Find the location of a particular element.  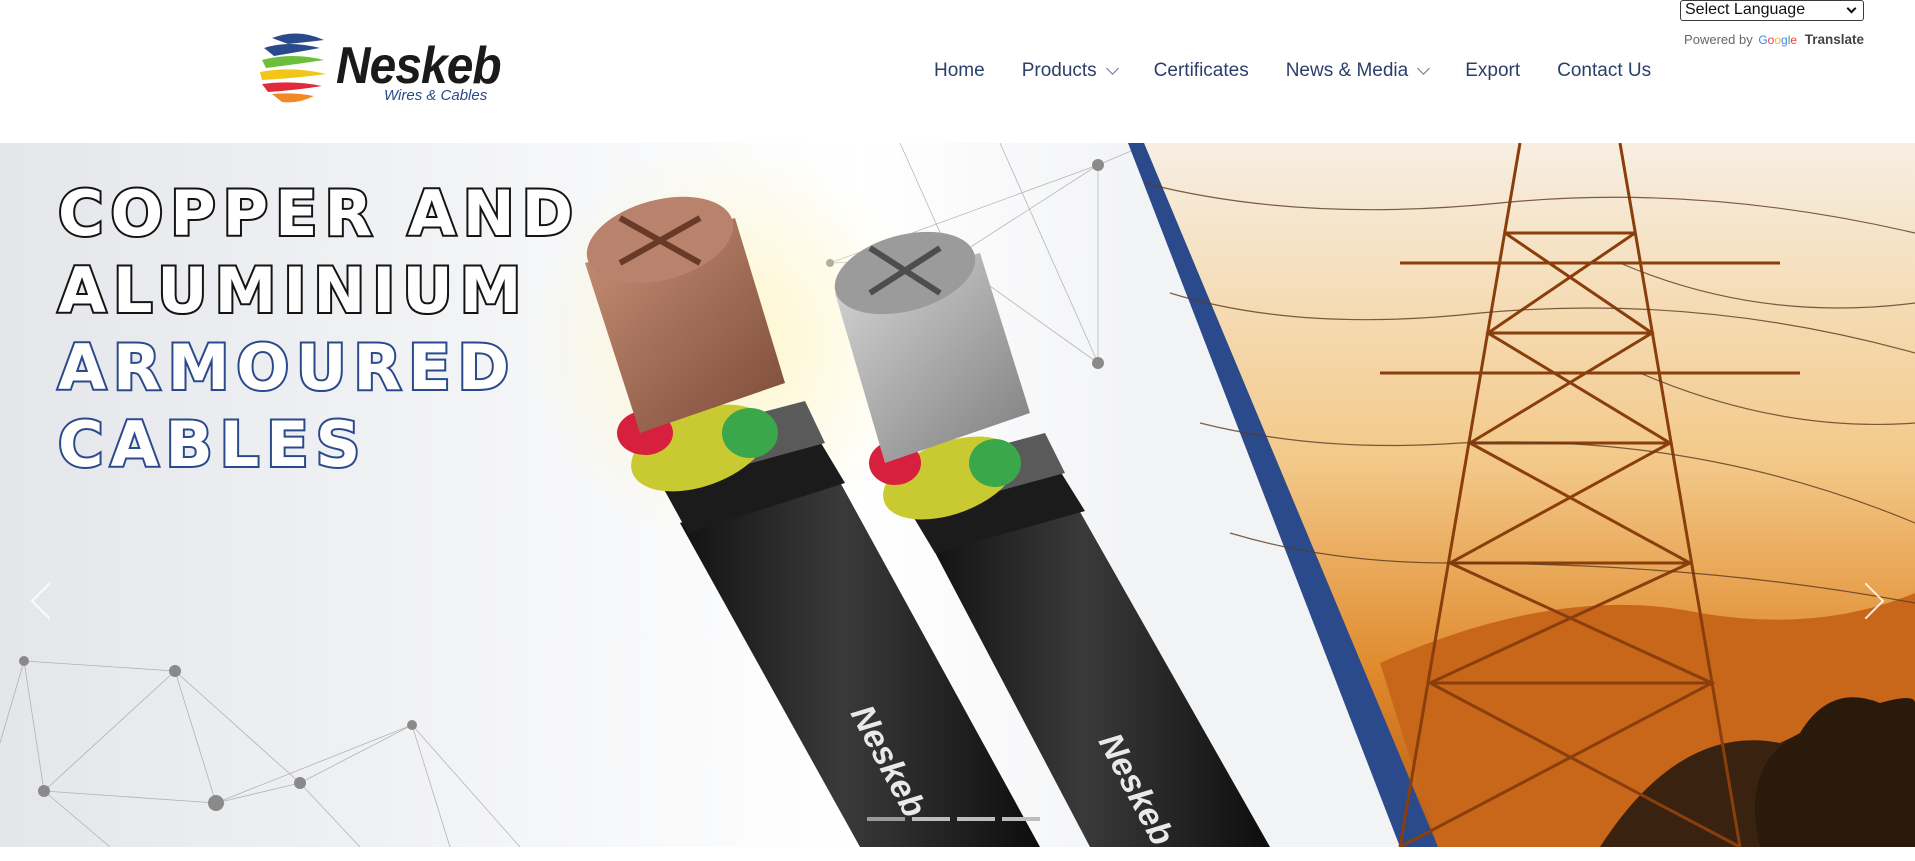

nav-certificates: Certificates is located at coordinates (1201, 71).